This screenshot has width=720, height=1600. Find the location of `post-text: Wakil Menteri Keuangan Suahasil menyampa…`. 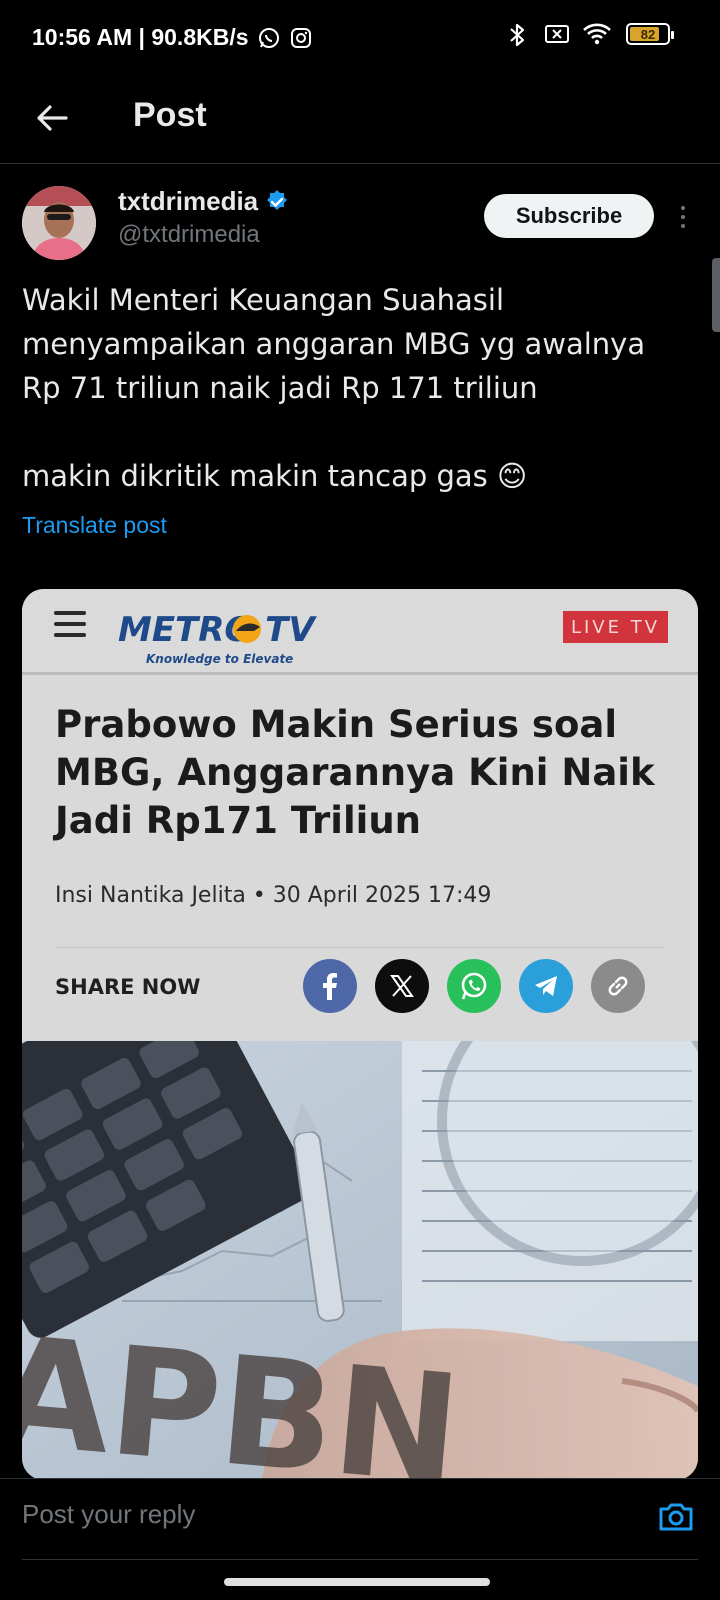

post-text: Wakil Menteri Keuangan Suahasil menyampa… is located at coordinates (362, 388).